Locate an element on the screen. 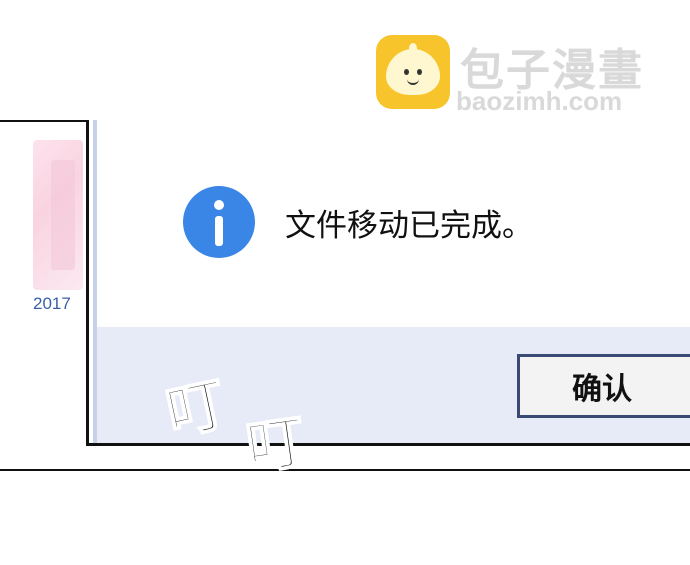 This screenshot has width=690, height=565. bun-mouth is located at coordinates (413, 81).